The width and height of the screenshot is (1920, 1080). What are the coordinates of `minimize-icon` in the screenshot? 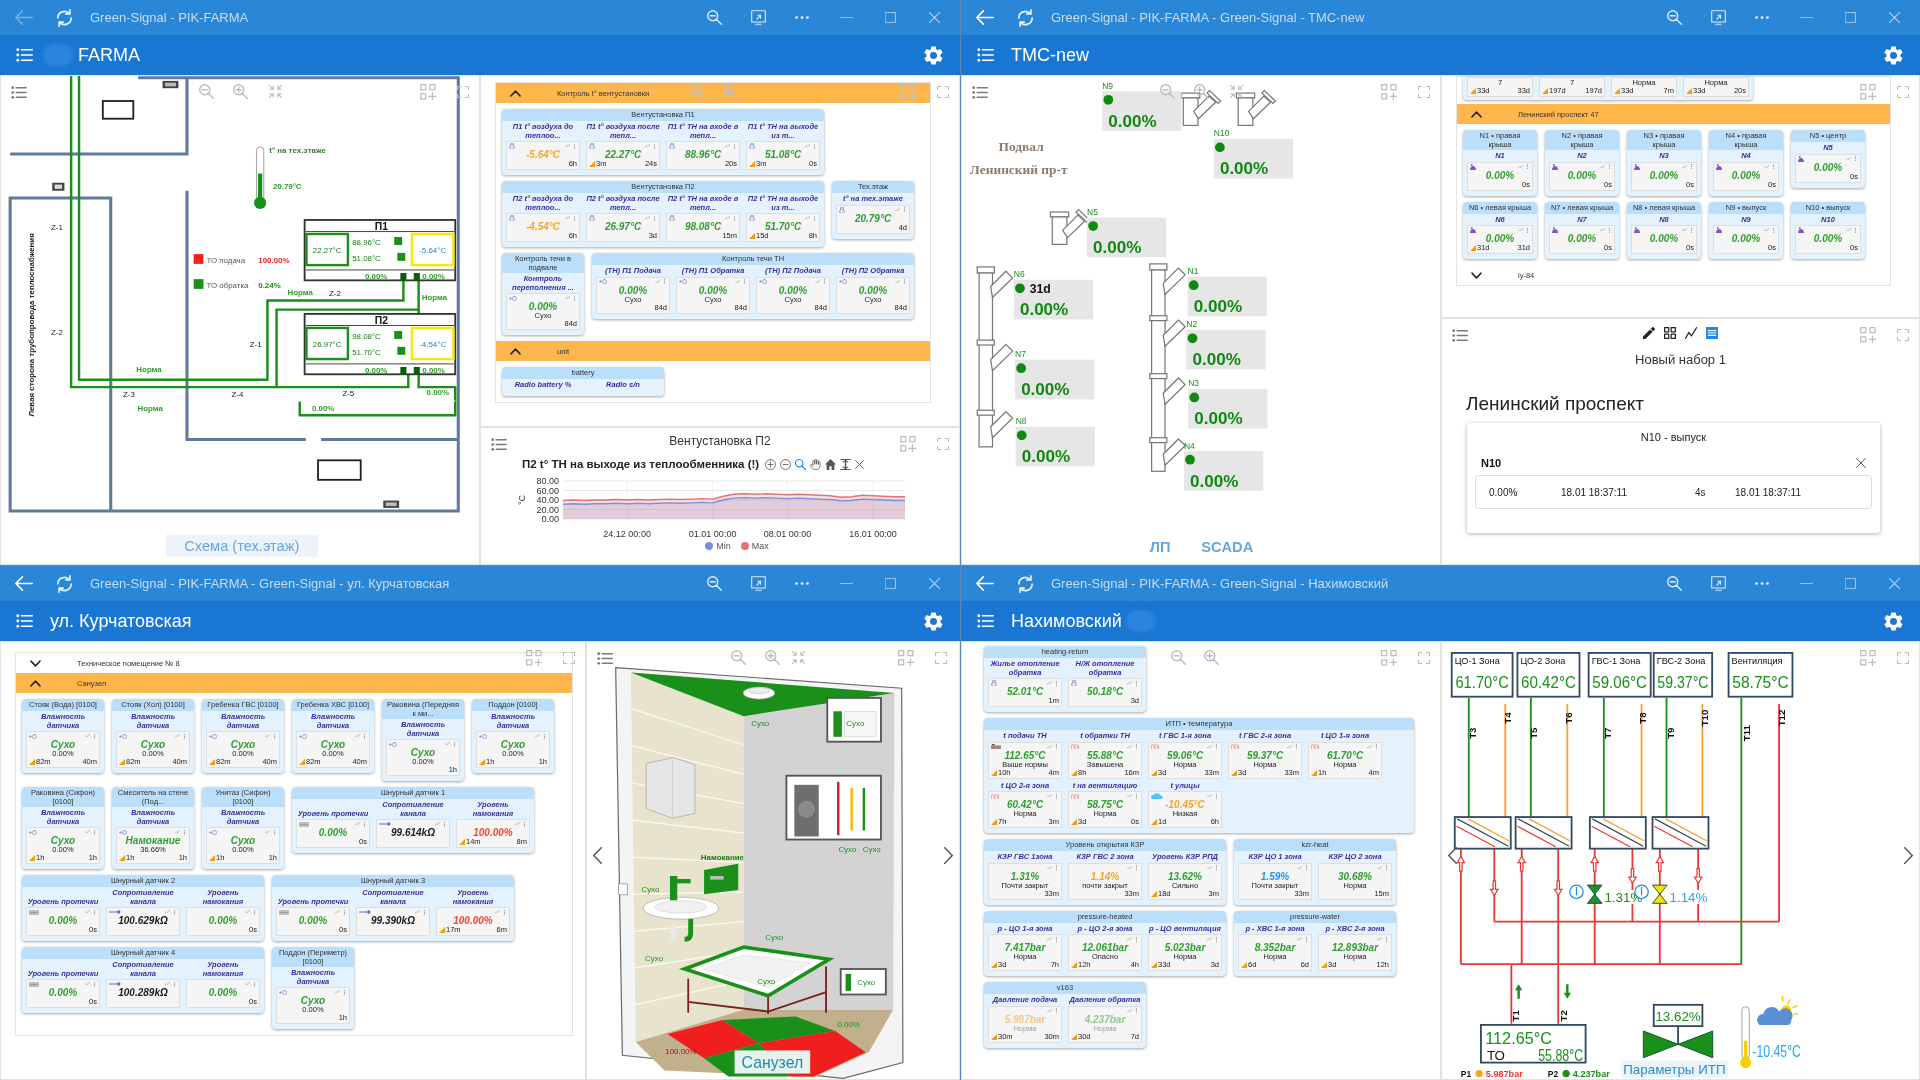 It's located at (1806, 17).